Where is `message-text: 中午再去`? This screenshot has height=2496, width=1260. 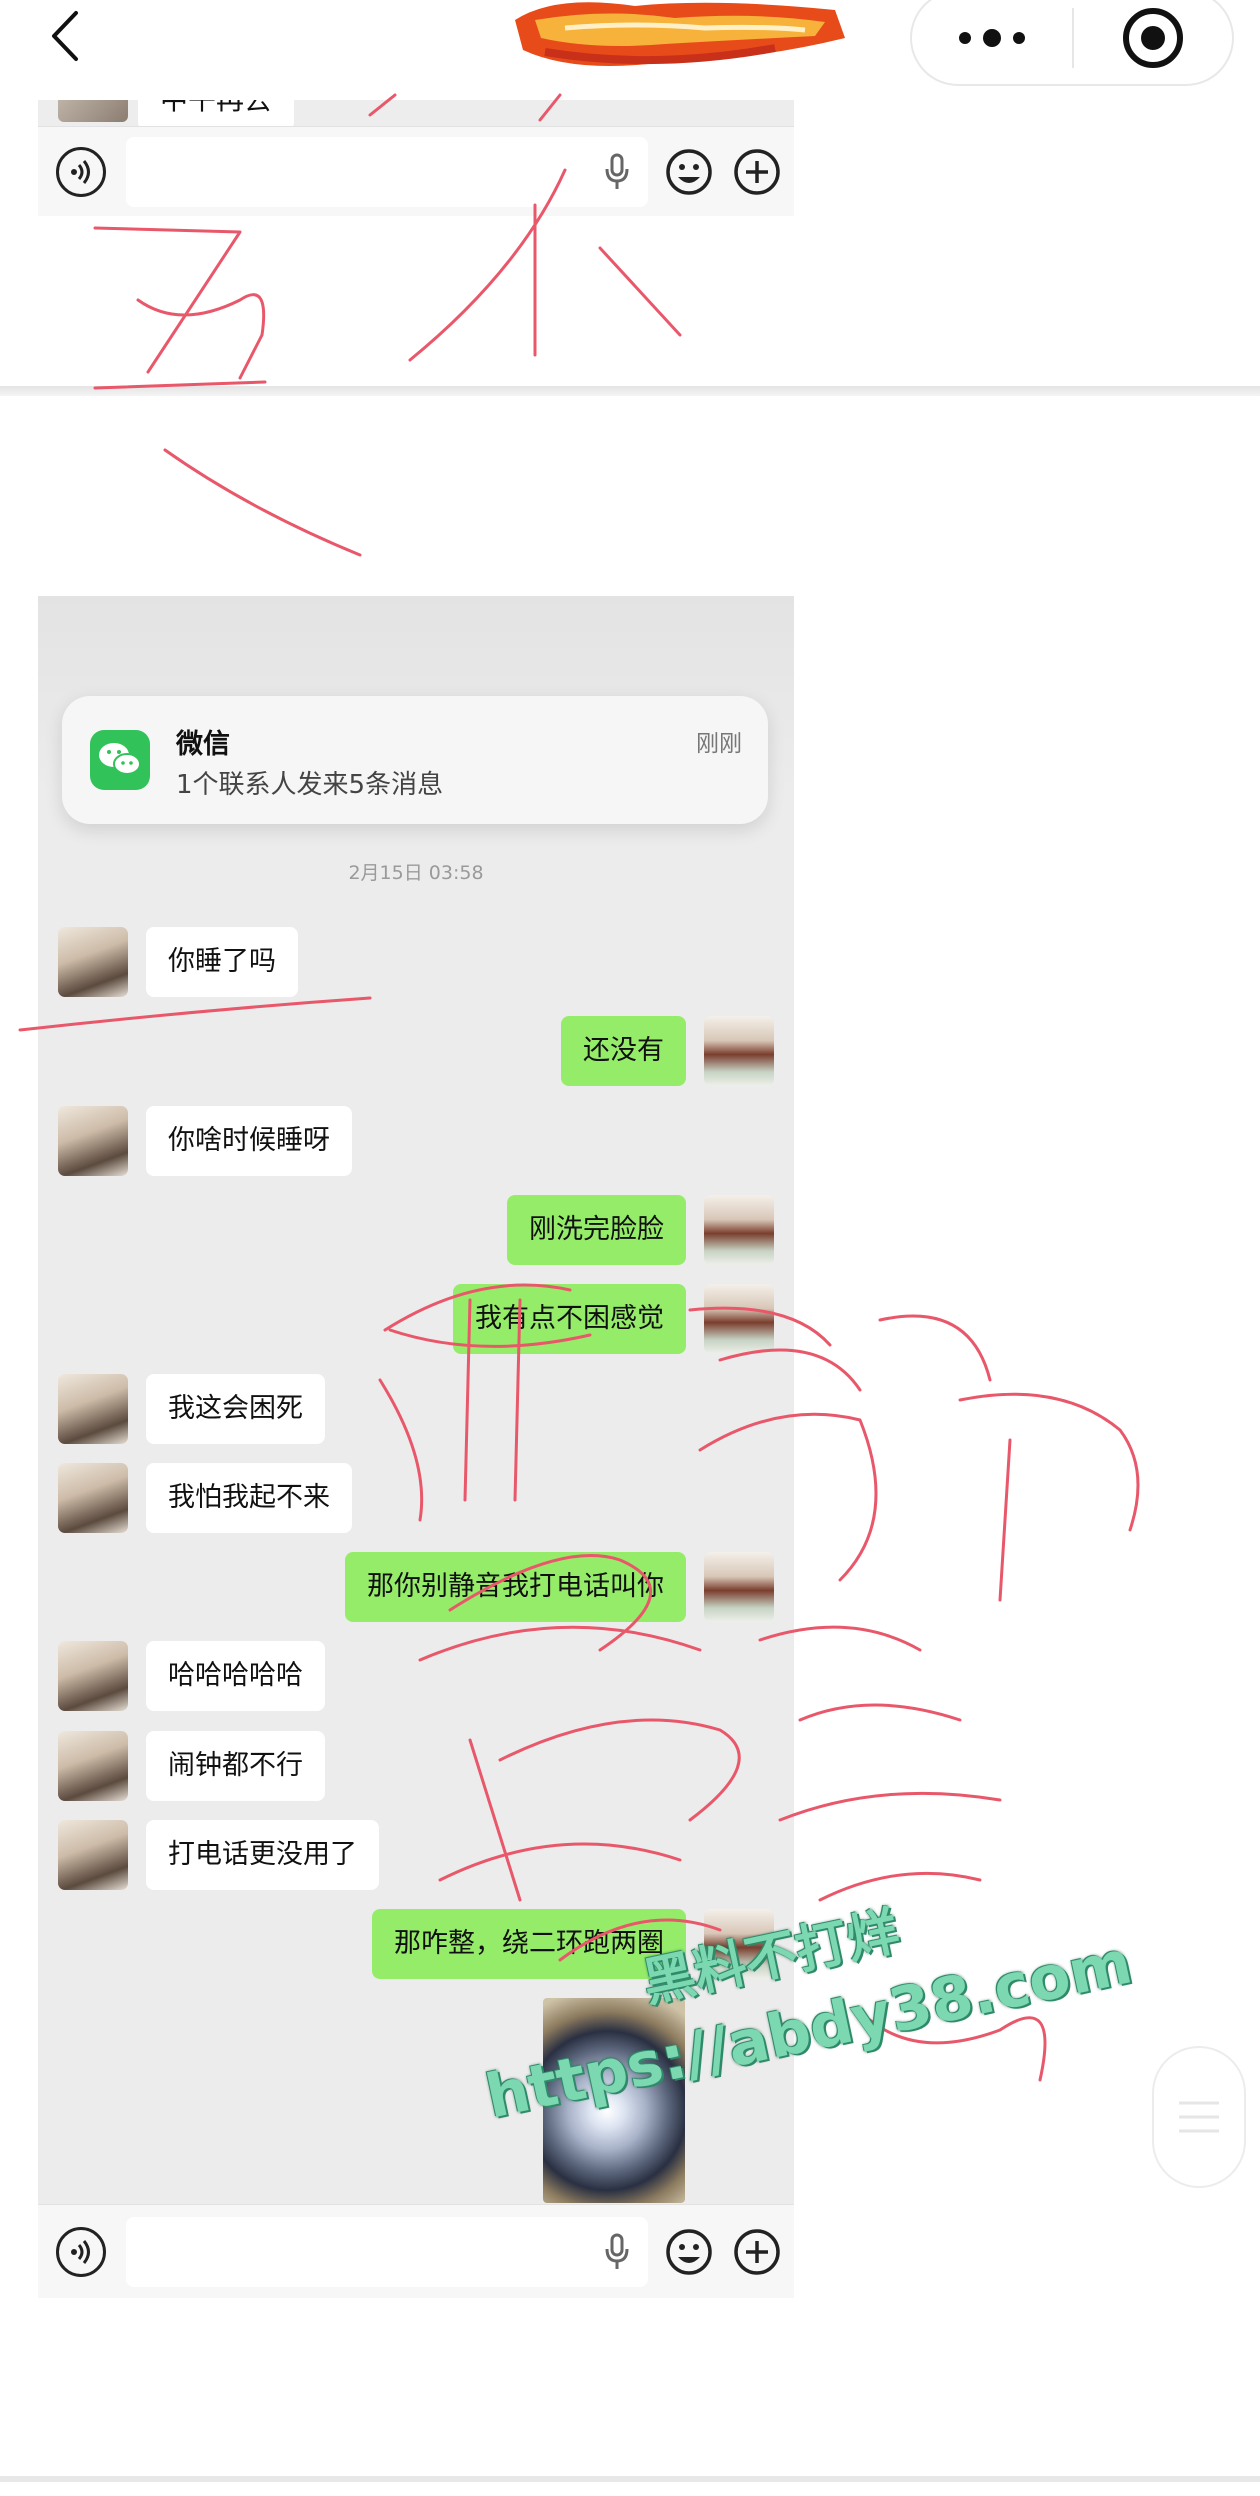 message-text: 中午再去 is located at coordinates (216, 108).